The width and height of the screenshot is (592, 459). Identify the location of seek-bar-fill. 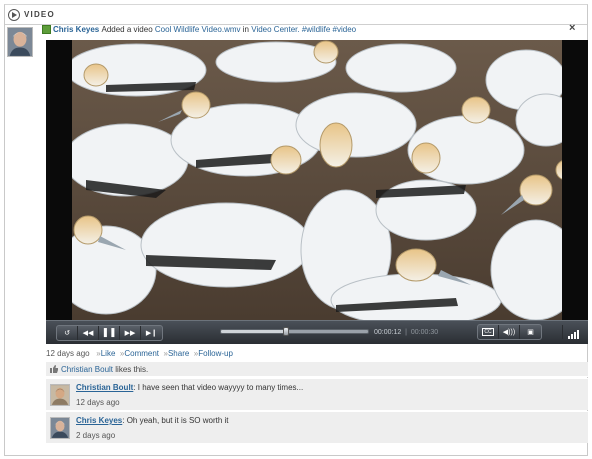
(253, 331).